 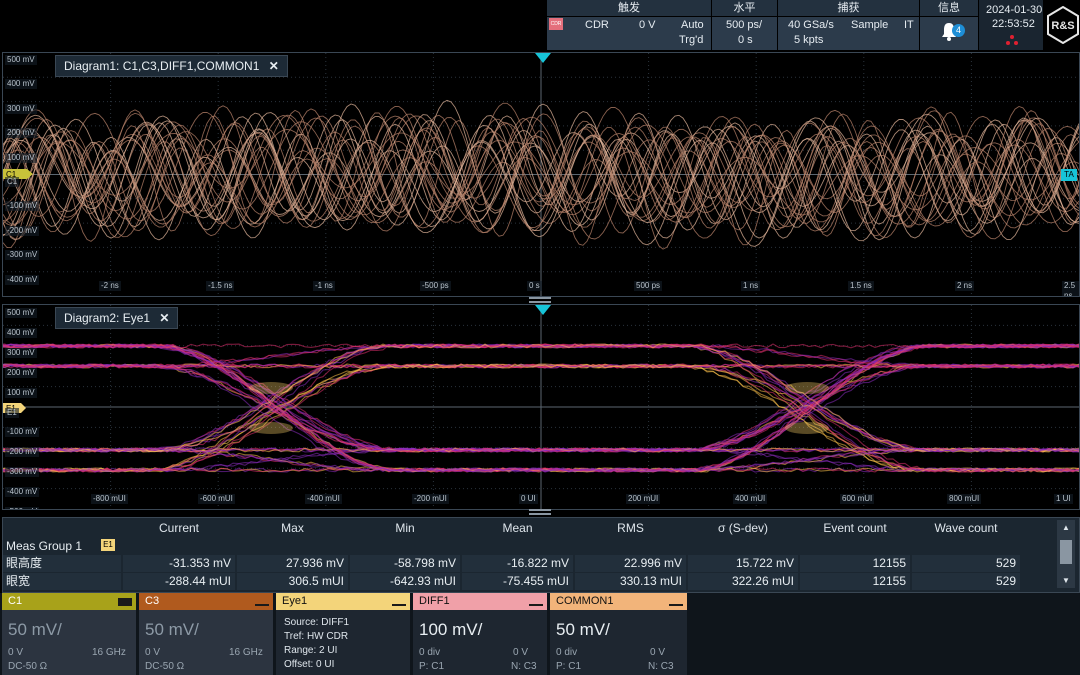 I want to click on diagram2-xlabel: -600 mUI, so click(x=216, y=499).